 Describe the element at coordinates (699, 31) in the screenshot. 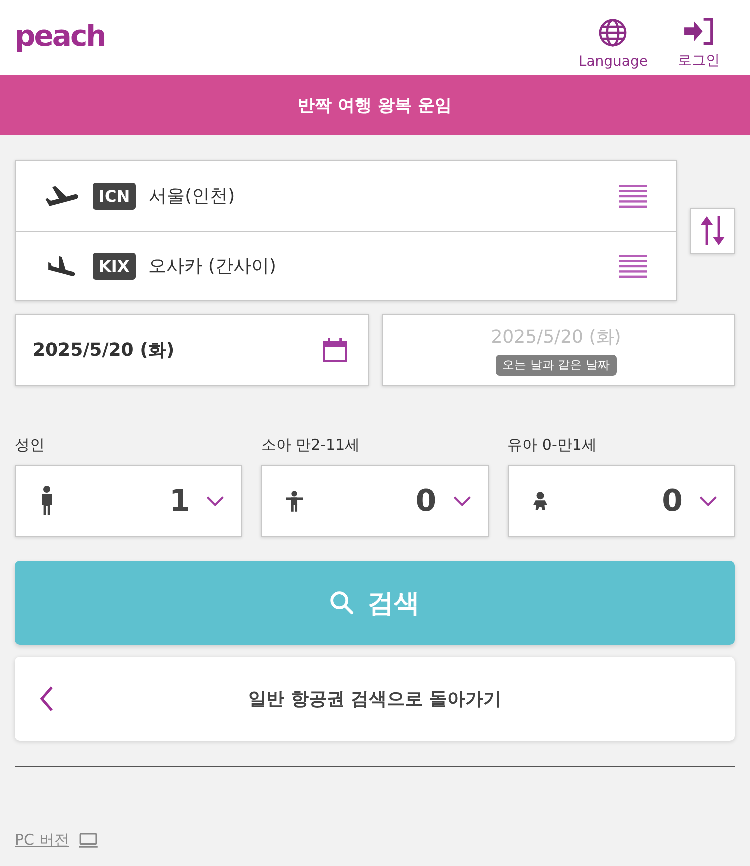

I see `login-icon` at that location.